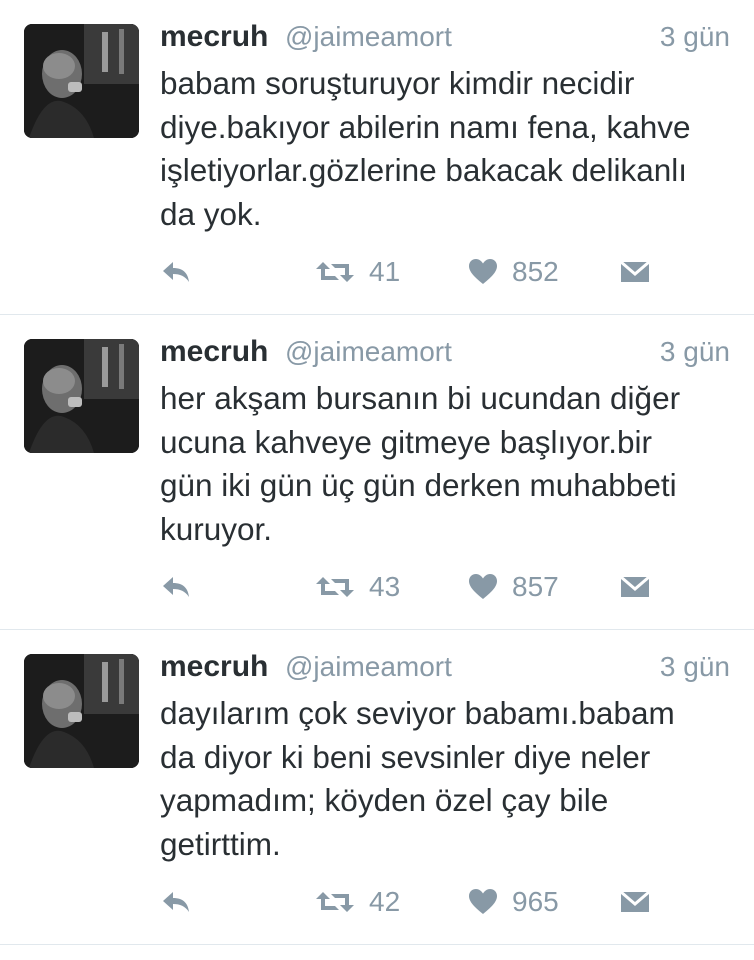 The height and width of the screenshot is (960, 754). What do you see at coordinates (385, 901) in the screenshot?
I see `retweet-count: 42` at bounding box center [385, 901].